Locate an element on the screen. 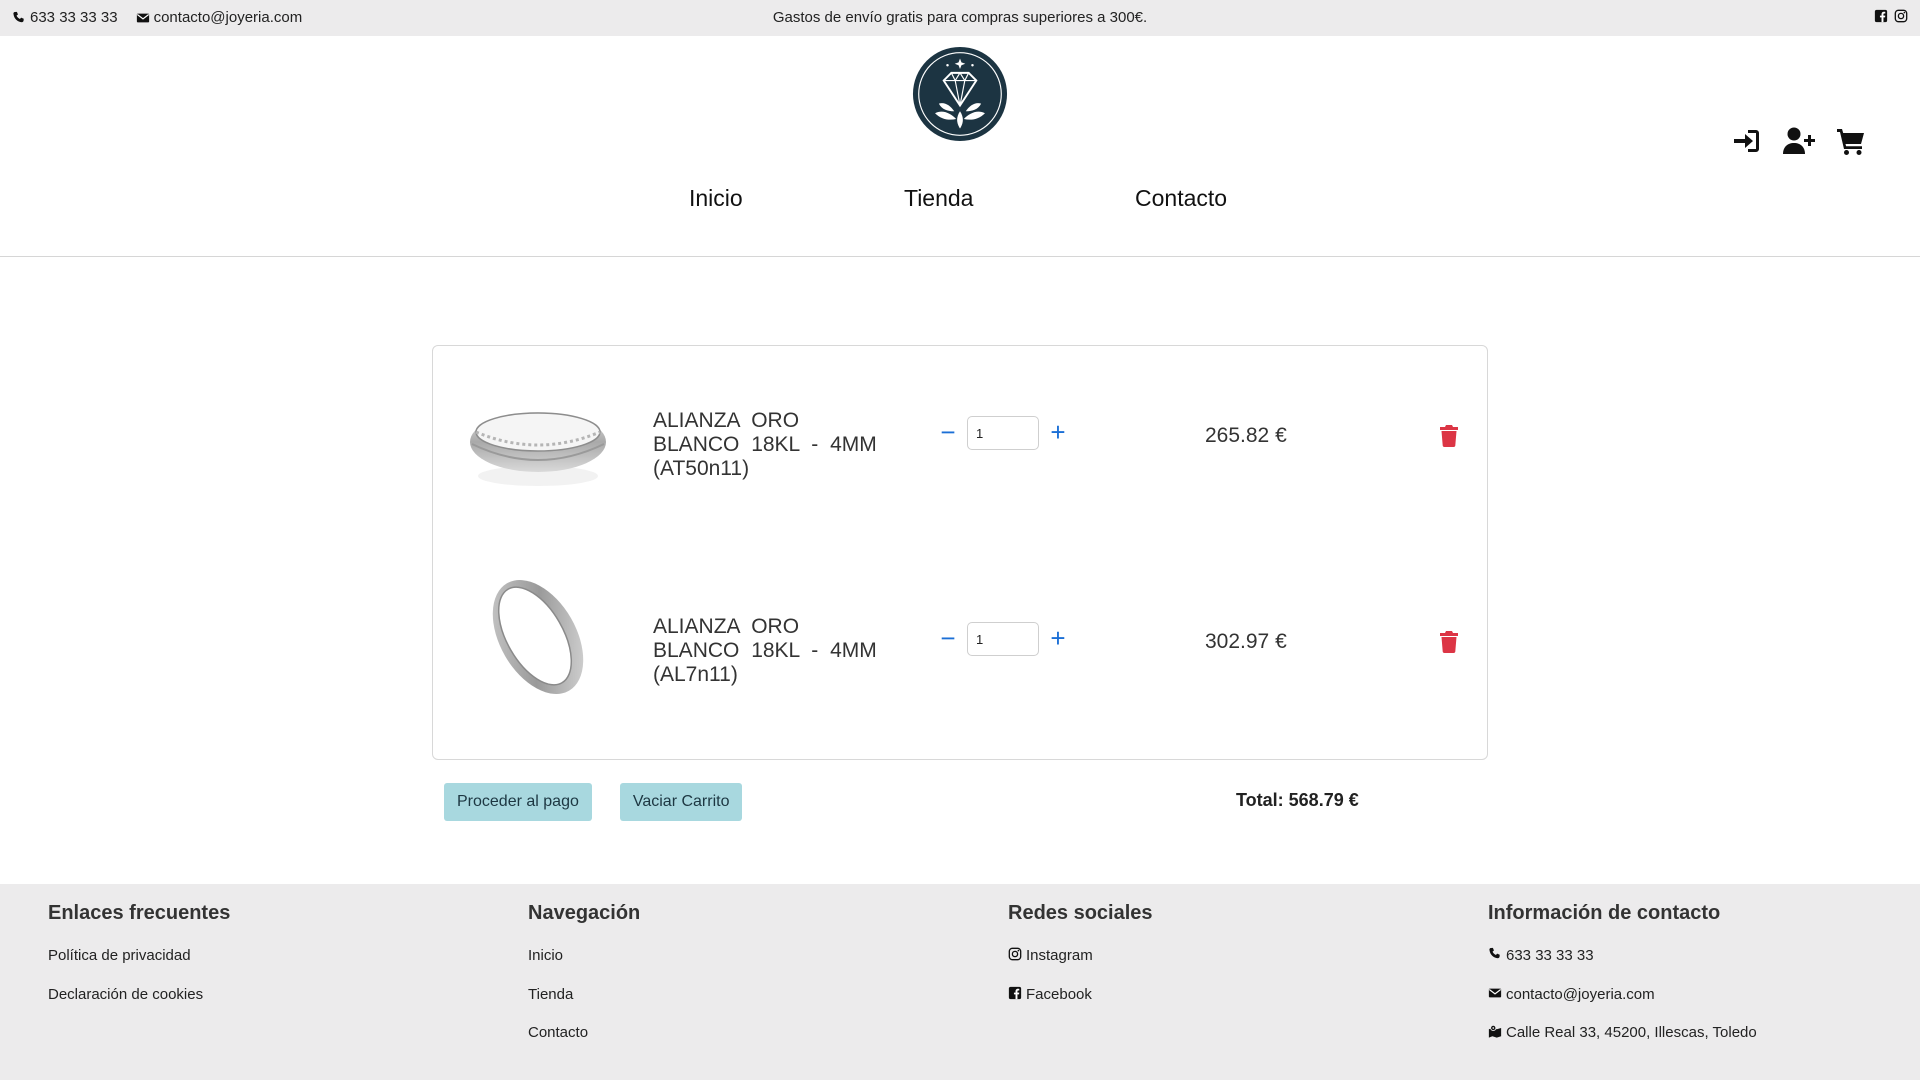  footer-phone-text: 633 33 33 33 is located at coordinates (1550, 955).